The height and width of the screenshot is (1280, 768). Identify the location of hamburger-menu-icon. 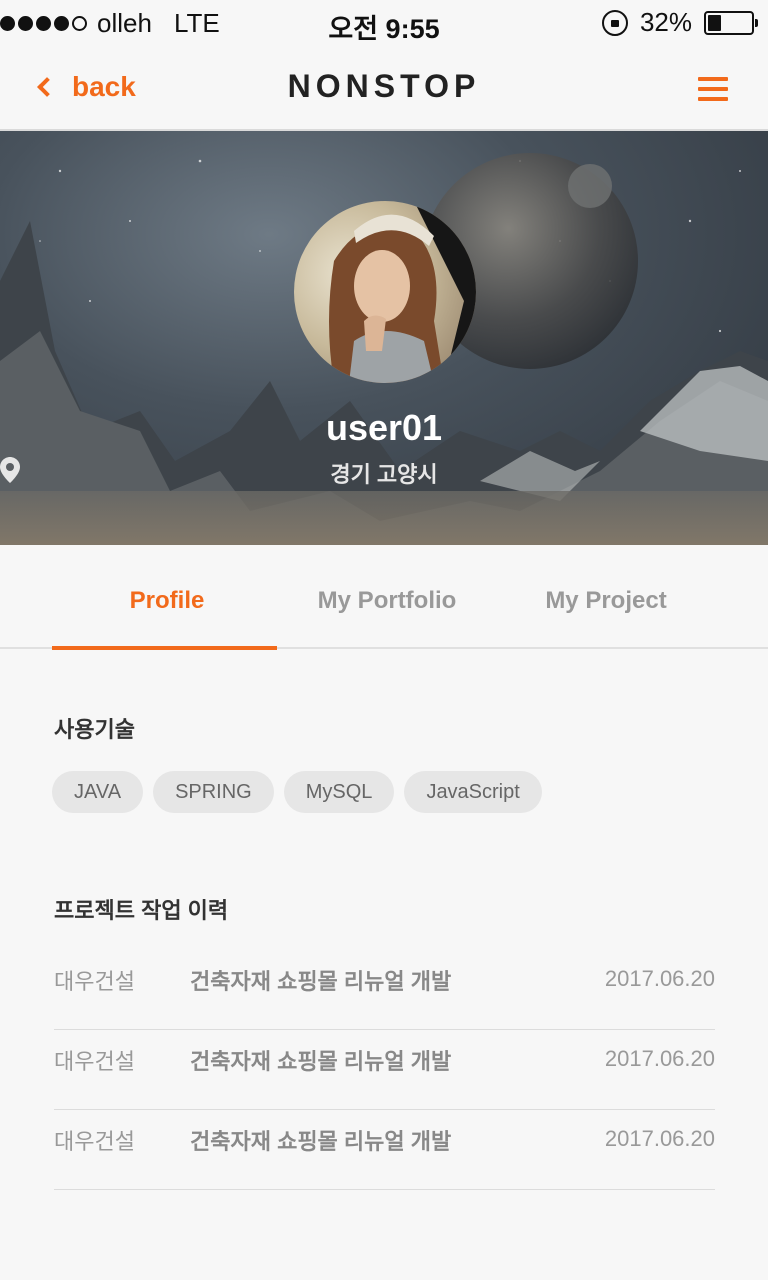
(713, 89).